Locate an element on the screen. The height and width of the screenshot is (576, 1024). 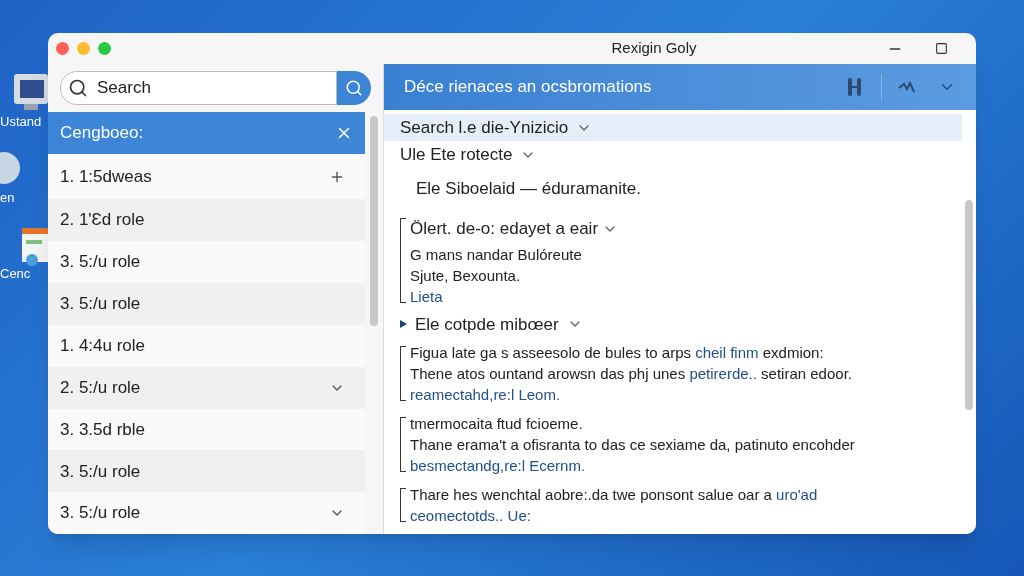
search-button is located at coordinates (354, 88).